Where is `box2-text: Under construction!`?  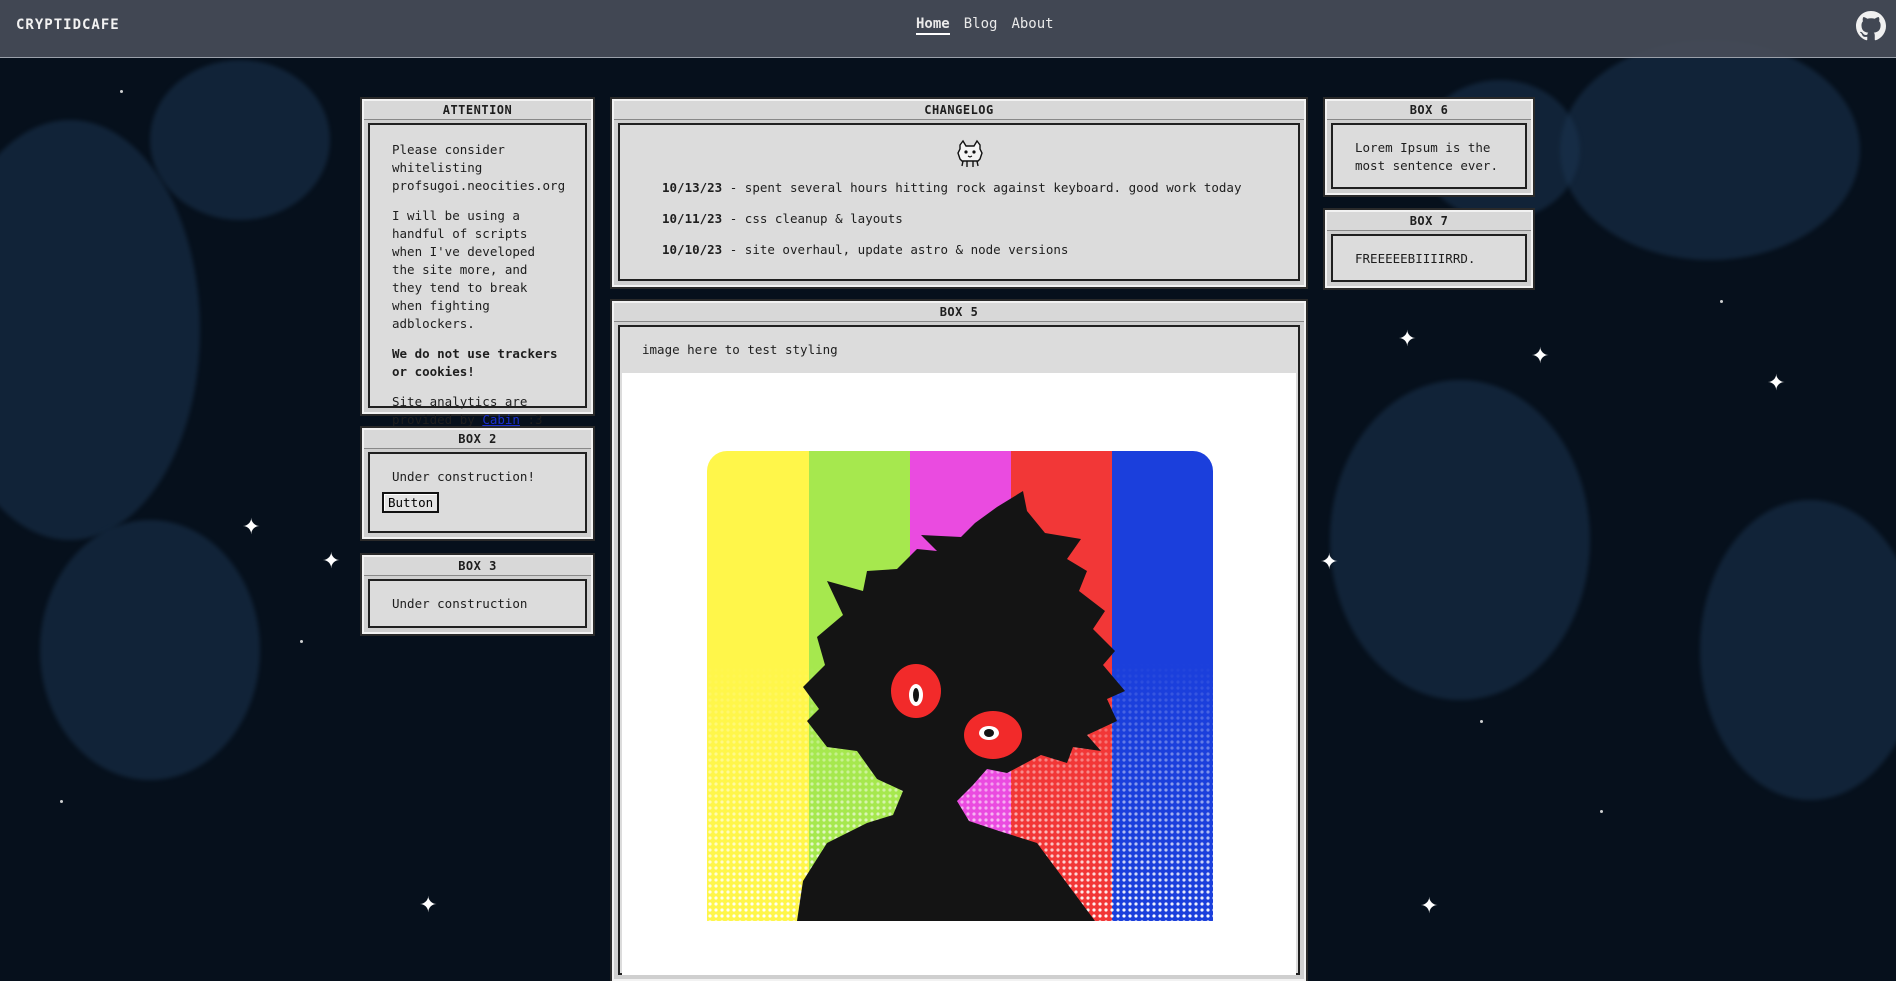
box2-text: Under construction! is located at coordinates (463, 476).